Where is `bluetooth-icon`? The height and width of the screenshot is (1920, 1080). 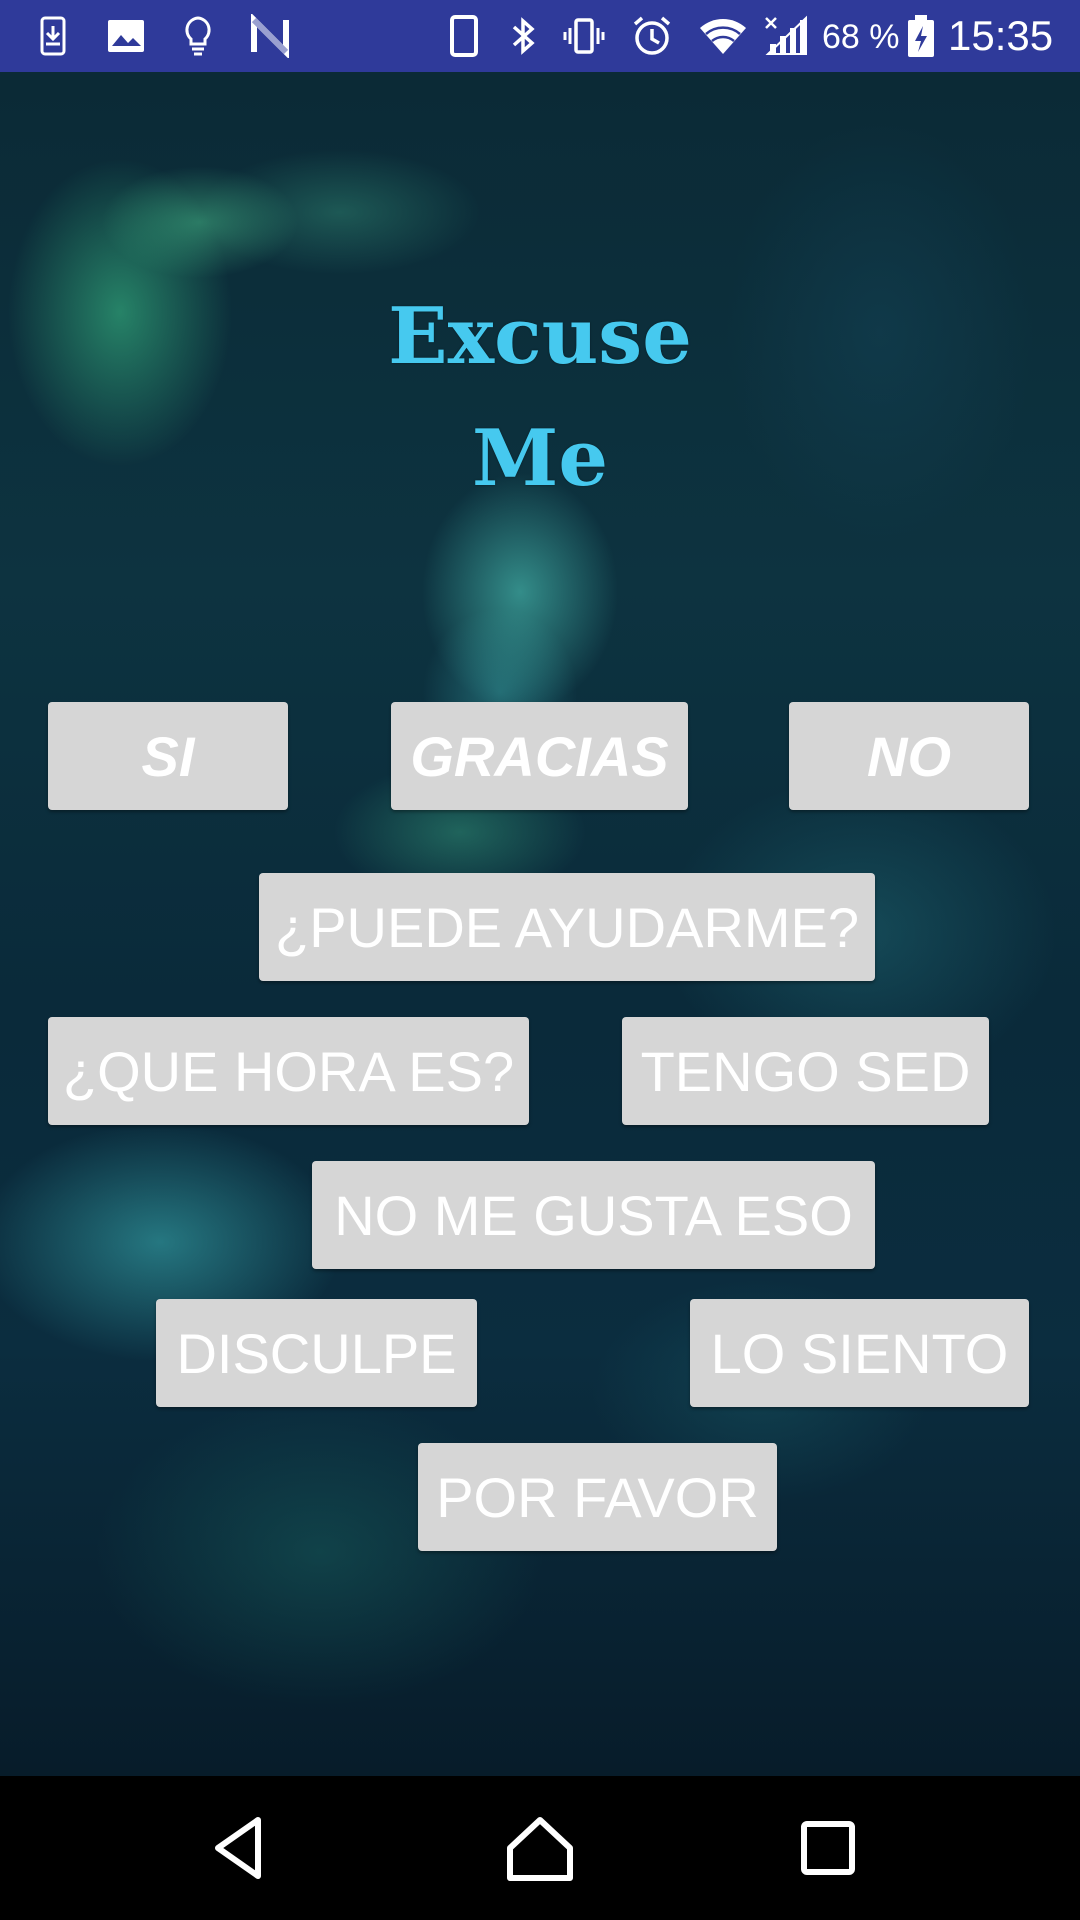 bluetooth-icon is located at coordinates (523, 36).